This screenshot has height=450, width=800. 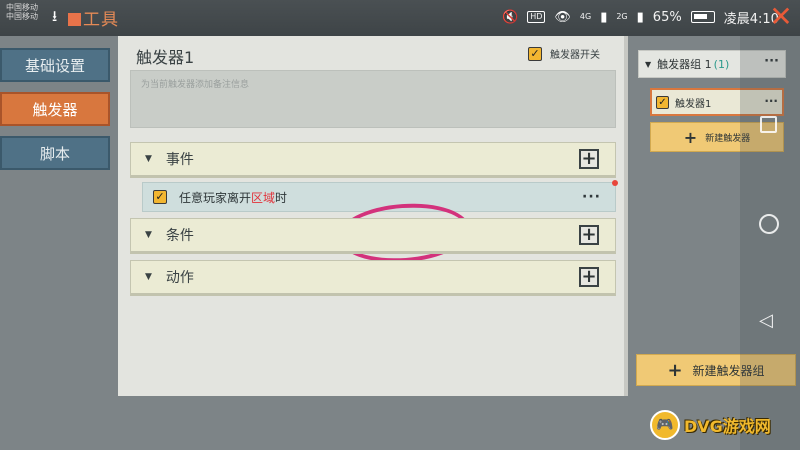 What do you see at coordinates (648, 64) in the screenshot?
I see `chevron-down-icon: ▼` at bounding box center [648, 64].